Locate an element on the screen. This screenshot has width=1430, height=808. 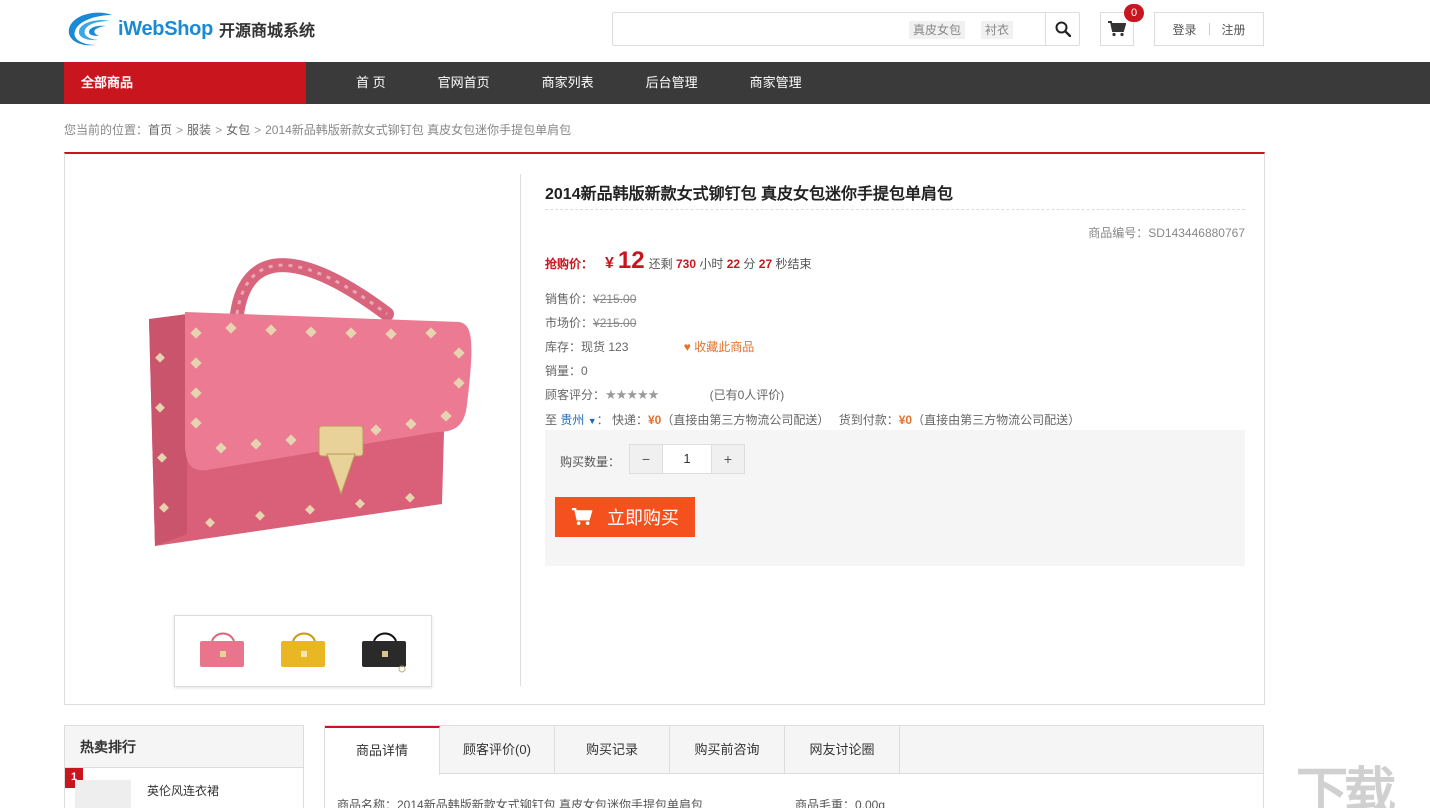
countdown-minutes: 22 is located at coordinates (733, 264).